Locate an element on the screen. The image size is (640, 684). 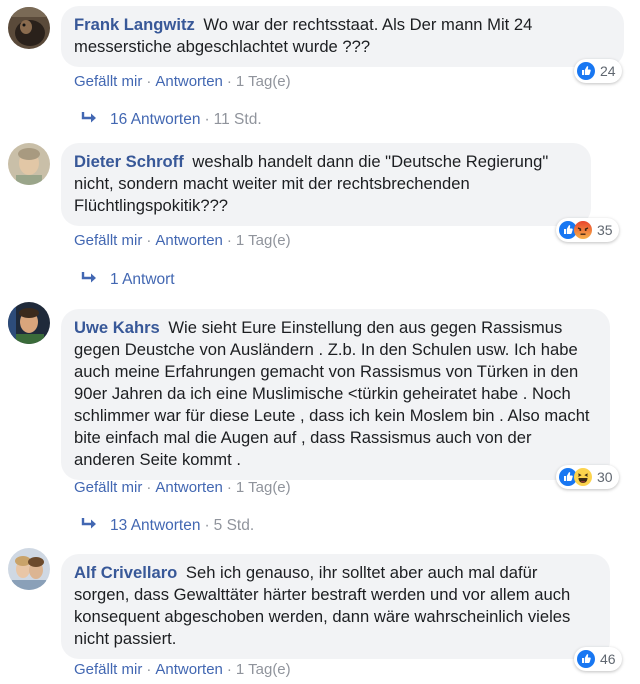
reaction-count: 46 is located at coordinates (608, 659).